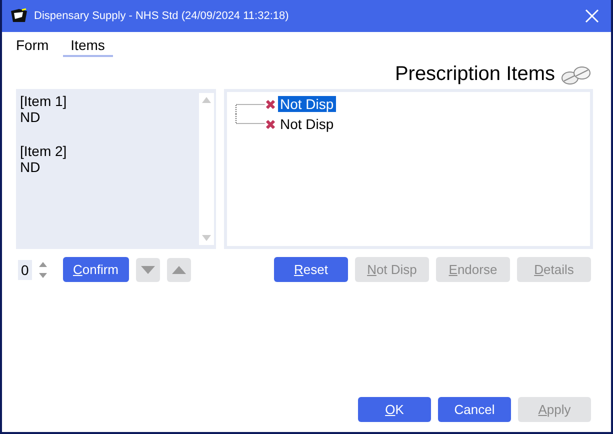 The image size is (613, 434). I want to click on section-heading: Prescription Items, so click(474, 74).